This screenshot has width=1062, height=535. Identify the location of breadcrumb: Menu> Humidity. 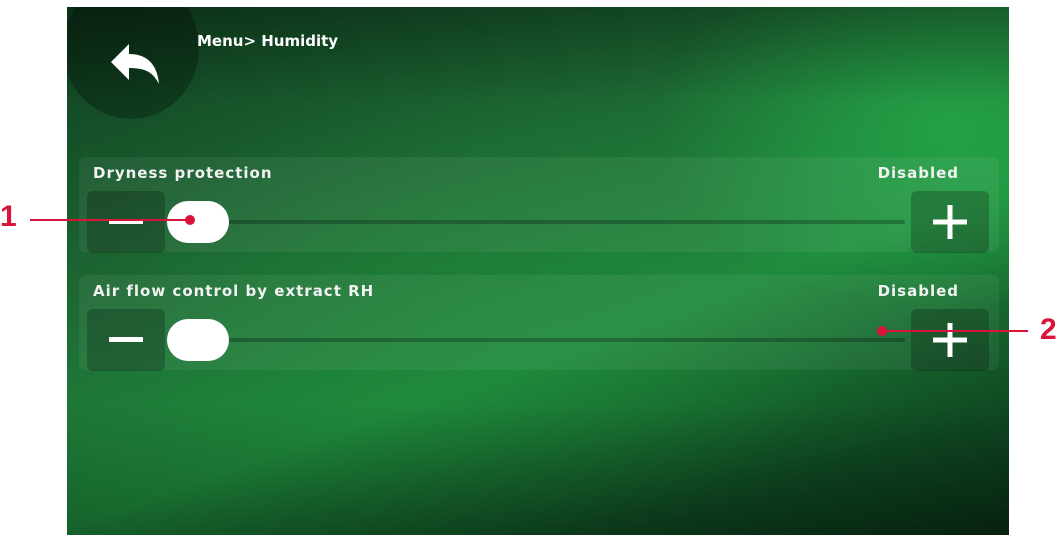
(268, 41).